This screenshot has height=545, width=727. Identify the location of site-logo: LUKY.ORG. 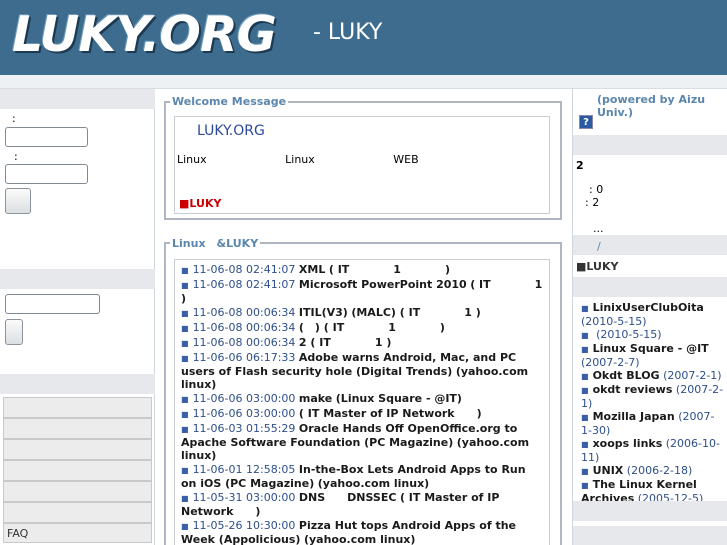
(144, 35).